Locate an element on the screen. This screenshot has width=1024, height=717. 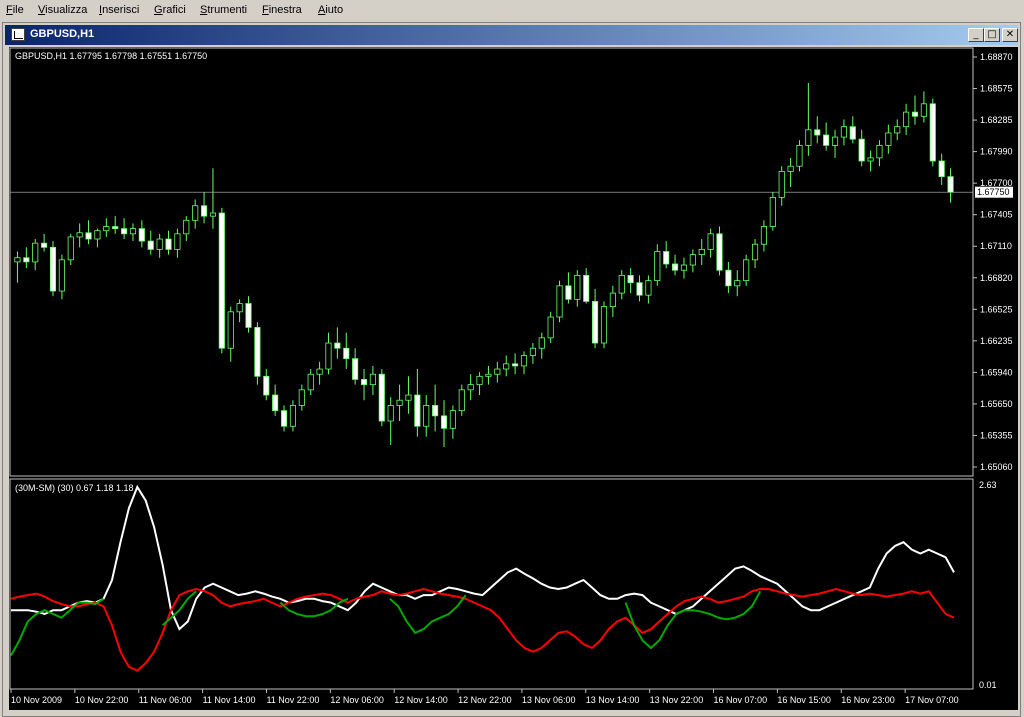
price-tick-label: 1.68575 is located at coordinates (996, 89).